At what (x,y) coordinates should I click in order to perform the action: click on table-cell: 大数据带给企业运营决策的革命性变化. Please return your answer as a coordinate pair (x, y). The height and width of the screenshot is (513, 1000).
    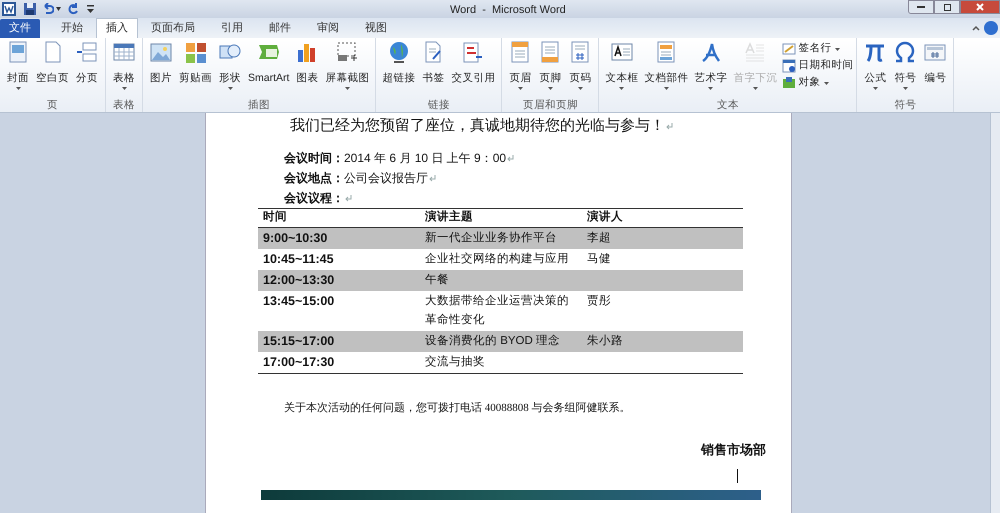
    Looking at the image, I should click on (497, 310).